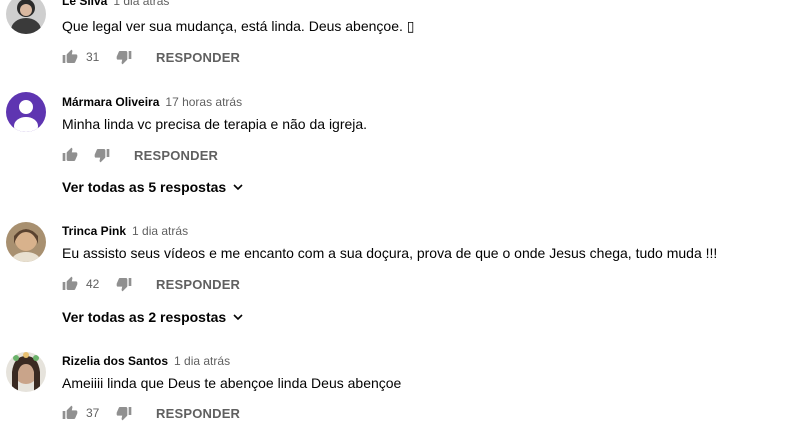 This screenshot has width=797, height=433. Describe the element at coordinates (93, 57) in the screenshot. I see `like-count: 31` at that location.